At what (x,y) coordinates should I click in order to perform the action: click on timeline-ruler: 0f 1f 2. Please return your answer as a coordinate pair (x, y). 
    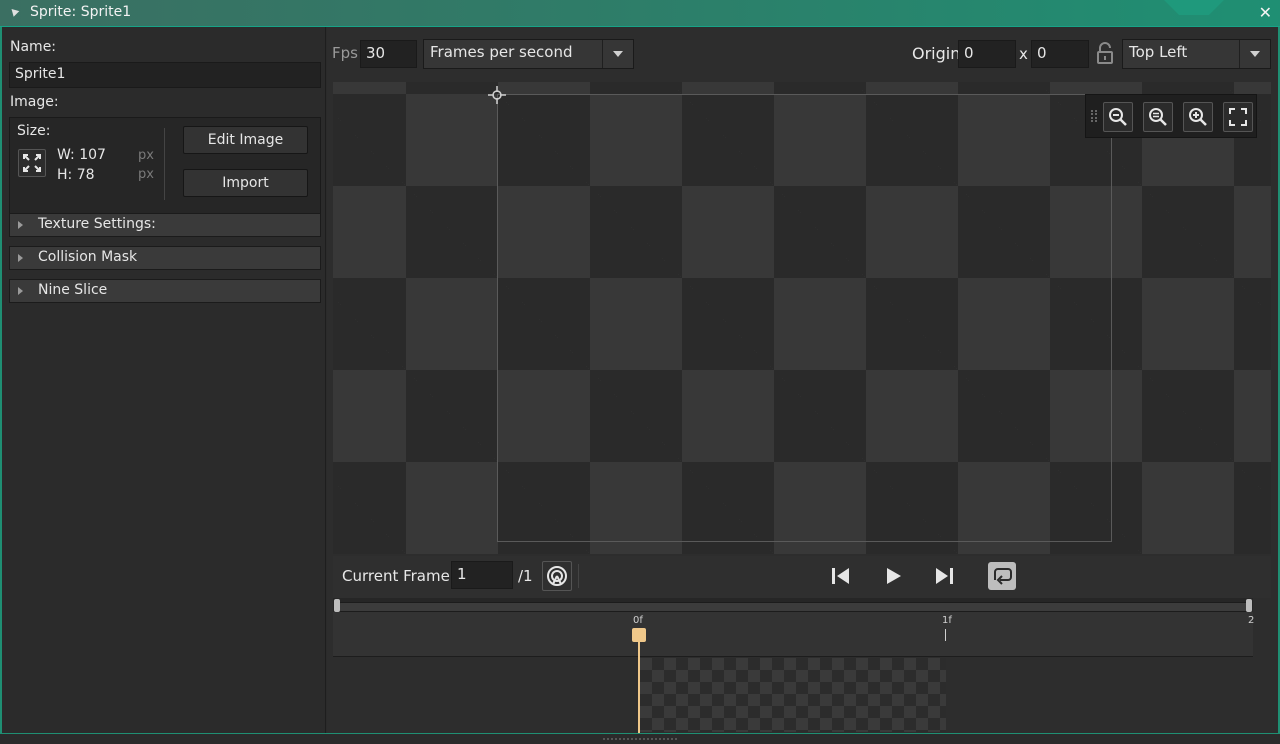
    Looking at the image, I should click on (794, 634).